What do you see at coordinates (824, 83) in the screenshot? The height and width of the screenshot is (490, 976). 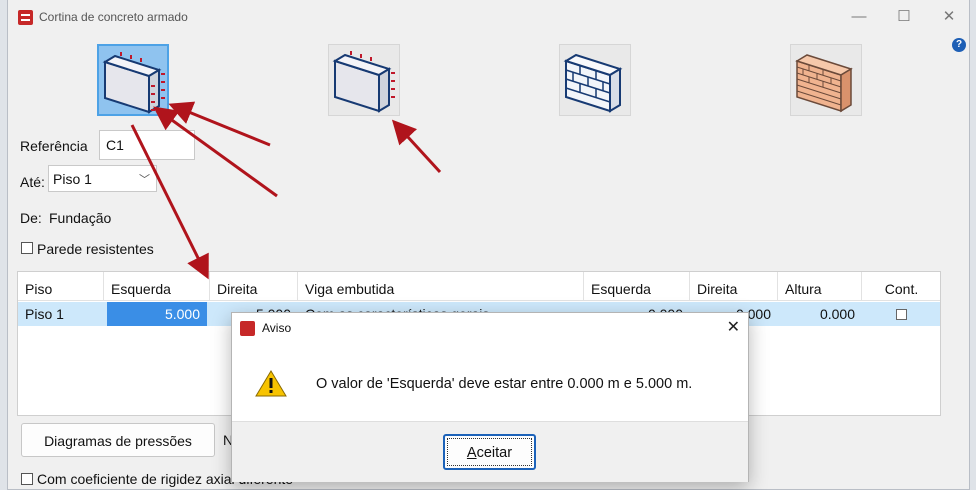 I see `brick-wall-icon` at bounding box center [824, 83].